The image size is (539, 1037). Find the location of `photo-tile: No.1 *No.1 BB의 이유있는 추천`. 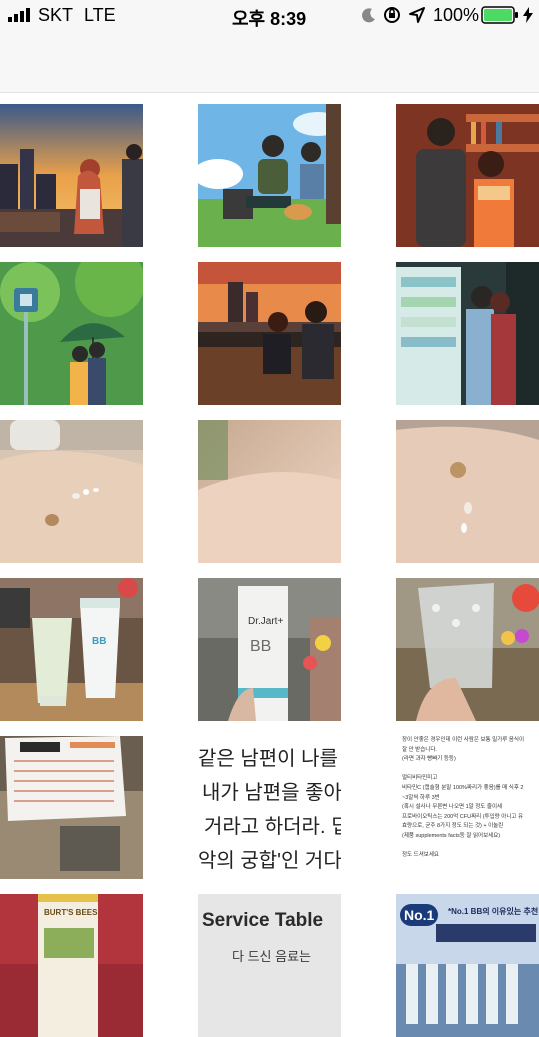

photo-tile: No.1 *No.1 BB의 이유있는 추천 is located at coordinates (467, 965).